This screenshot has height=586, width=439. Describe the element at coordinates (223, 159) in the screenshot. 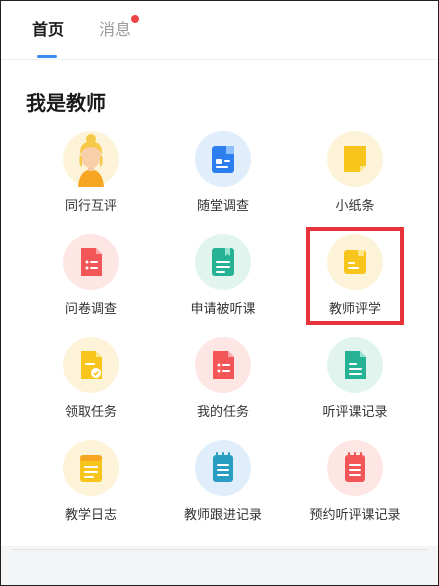

I see `clipboard-icon` at that location.